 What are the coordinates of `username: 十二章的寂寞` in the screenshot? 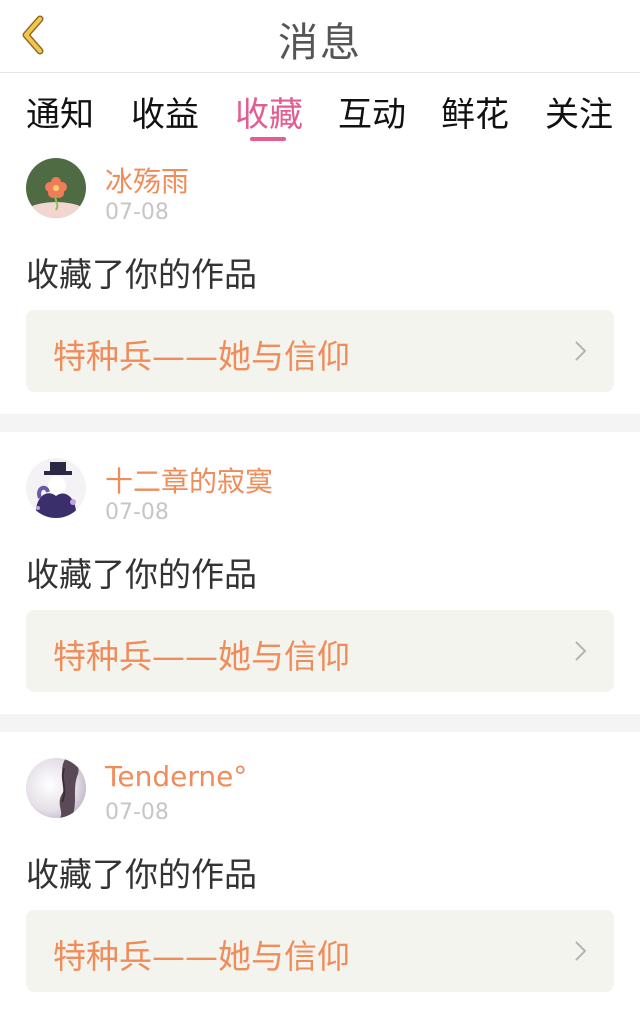 It's located at (189, 480).